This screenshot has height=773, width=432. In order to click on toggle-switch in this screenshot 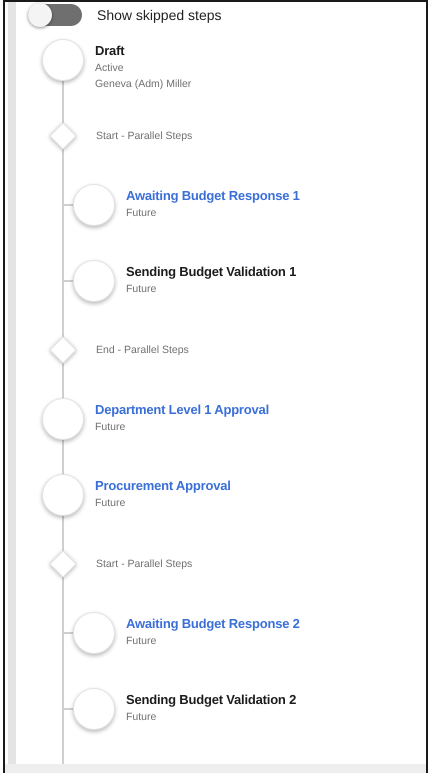, I will do `click(55, 15)`.